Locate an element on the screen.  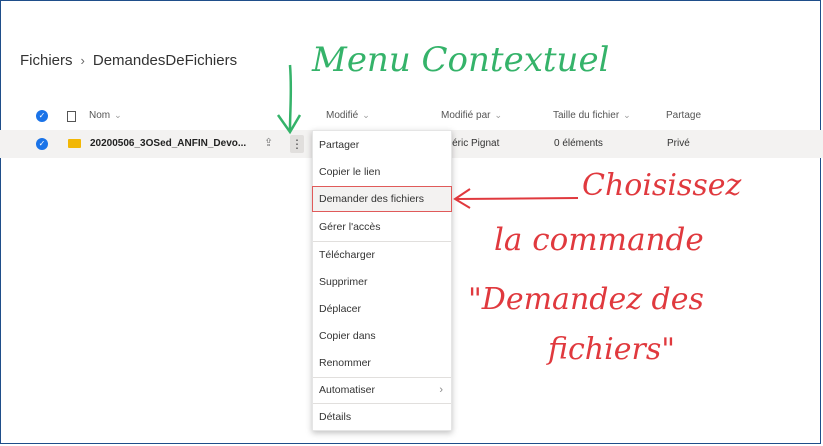
annotation-menu-label: Menu Contextuel is located at coordinates (461, 60).